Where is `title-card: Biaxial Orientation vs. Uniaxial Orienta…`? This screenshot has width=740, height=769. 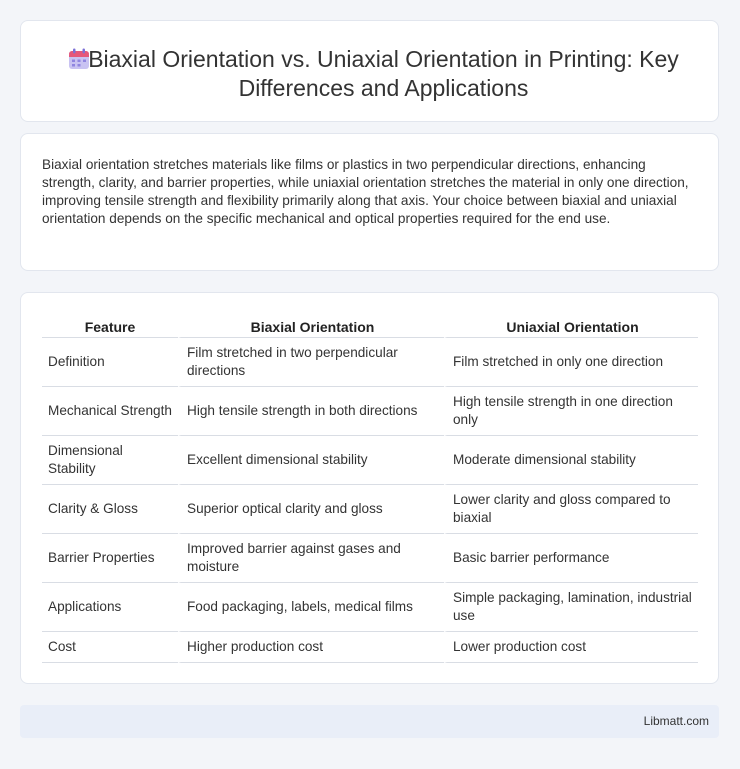
title-card: Biaxial Orientation vs. Uniaxial Orienta… is located at coordinates (369, 71).